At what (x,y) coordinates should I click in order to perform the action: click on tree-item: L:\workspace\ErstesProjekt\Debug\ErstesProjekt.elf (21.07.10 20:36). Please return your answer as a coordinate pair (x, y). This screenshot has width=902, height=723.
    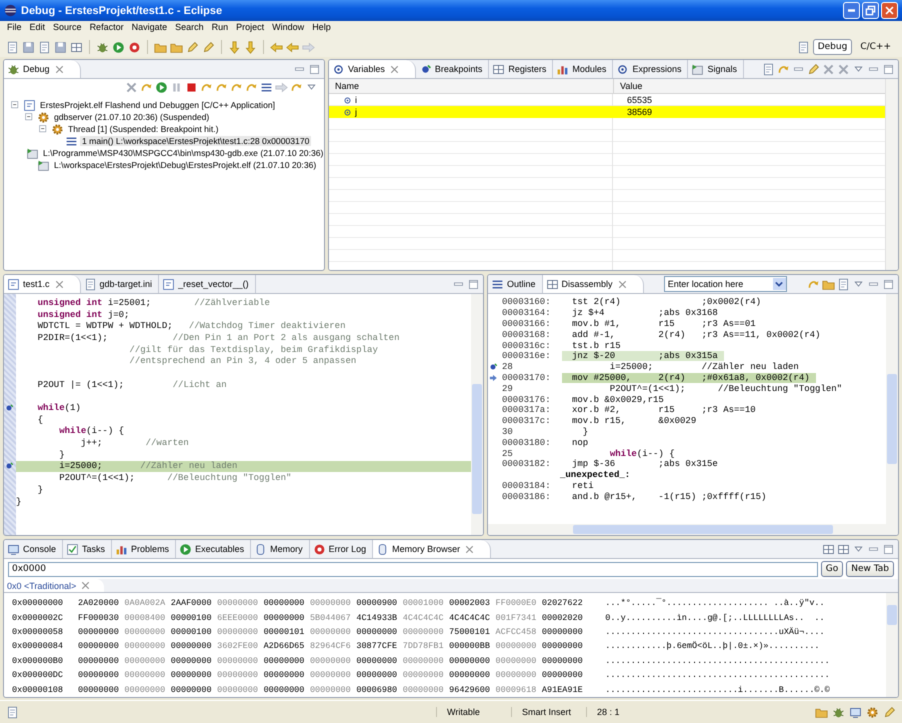
    Looking at the image, I should click on (185, 165).